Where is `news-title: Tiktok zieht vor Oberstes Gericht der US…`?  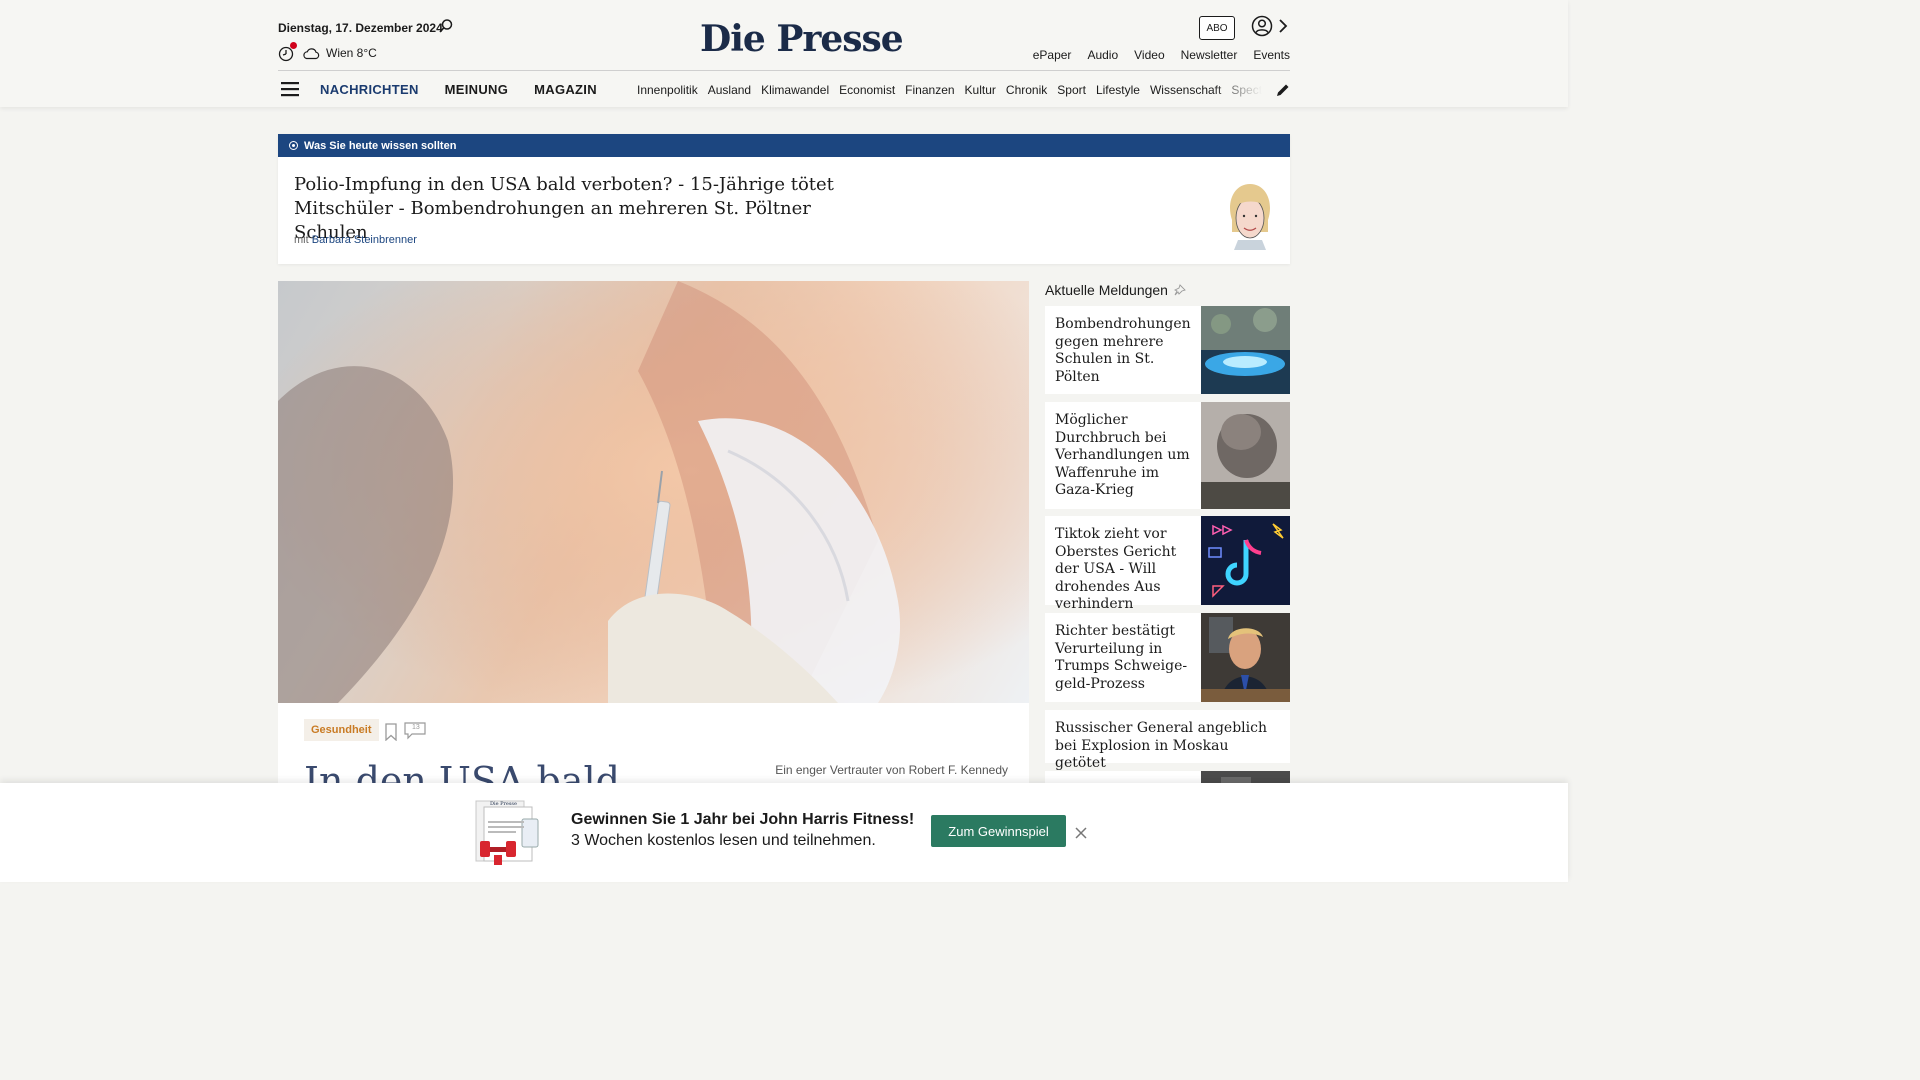 news-title: Tiktok zieht vor Oberstes Gericht der US… is located at coordinates (1123, 570).